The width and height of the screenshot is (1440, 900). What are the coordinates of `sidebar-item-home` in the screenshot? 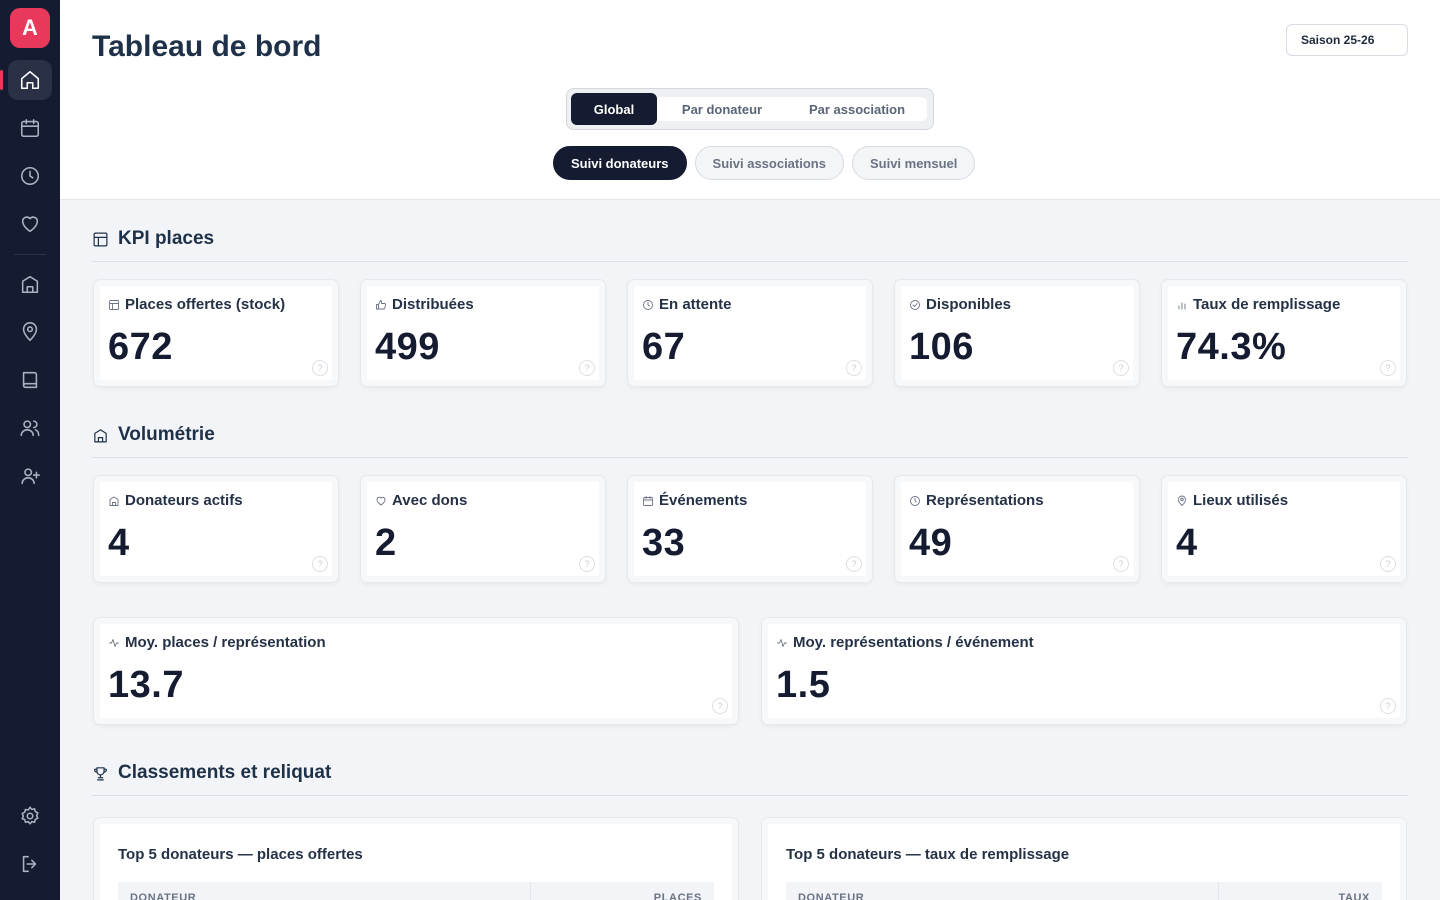 It's located at (26, 80).